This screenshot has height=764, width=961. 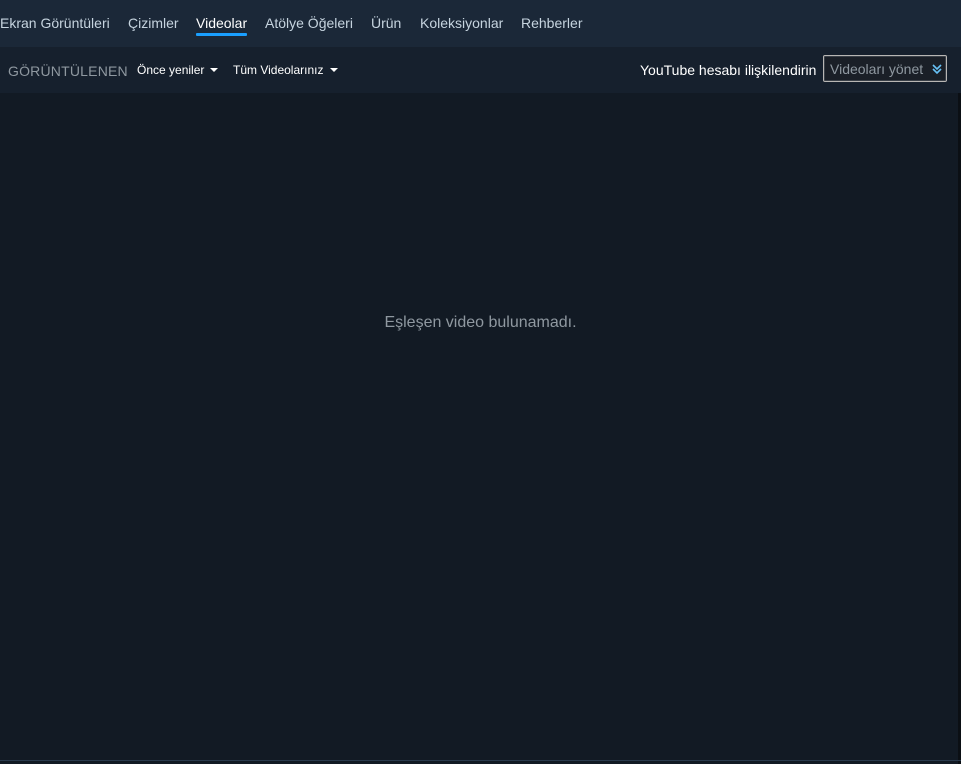 I want to click on sort-dropdown: Önce yeniler, so click(x=178, y=70).